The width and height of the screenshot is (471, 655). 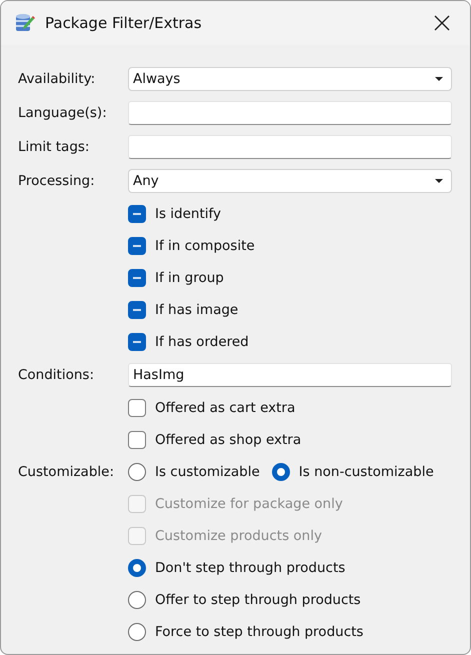 I want to click on field-label: Language(s):, so click(x=62, y=113).